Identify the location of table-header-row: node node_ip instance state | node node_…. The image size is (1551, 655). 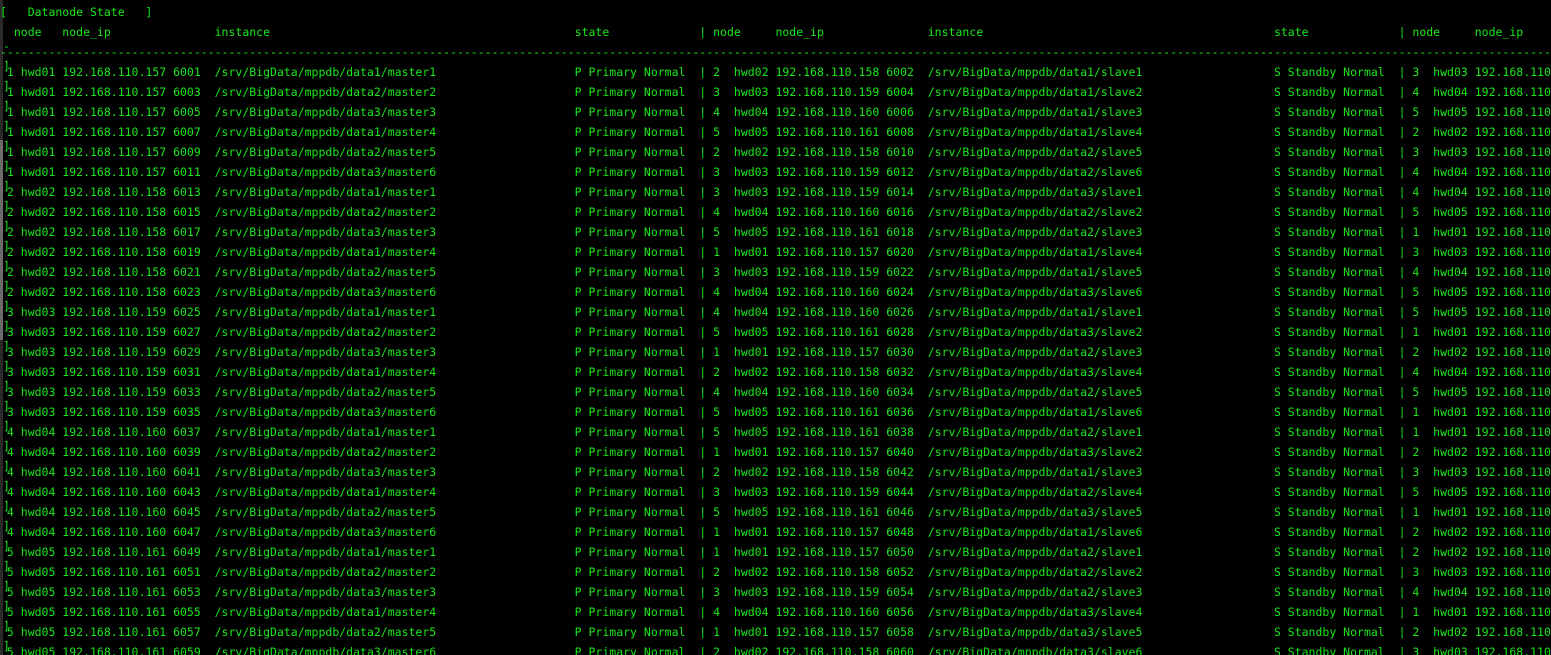
(768, 32).